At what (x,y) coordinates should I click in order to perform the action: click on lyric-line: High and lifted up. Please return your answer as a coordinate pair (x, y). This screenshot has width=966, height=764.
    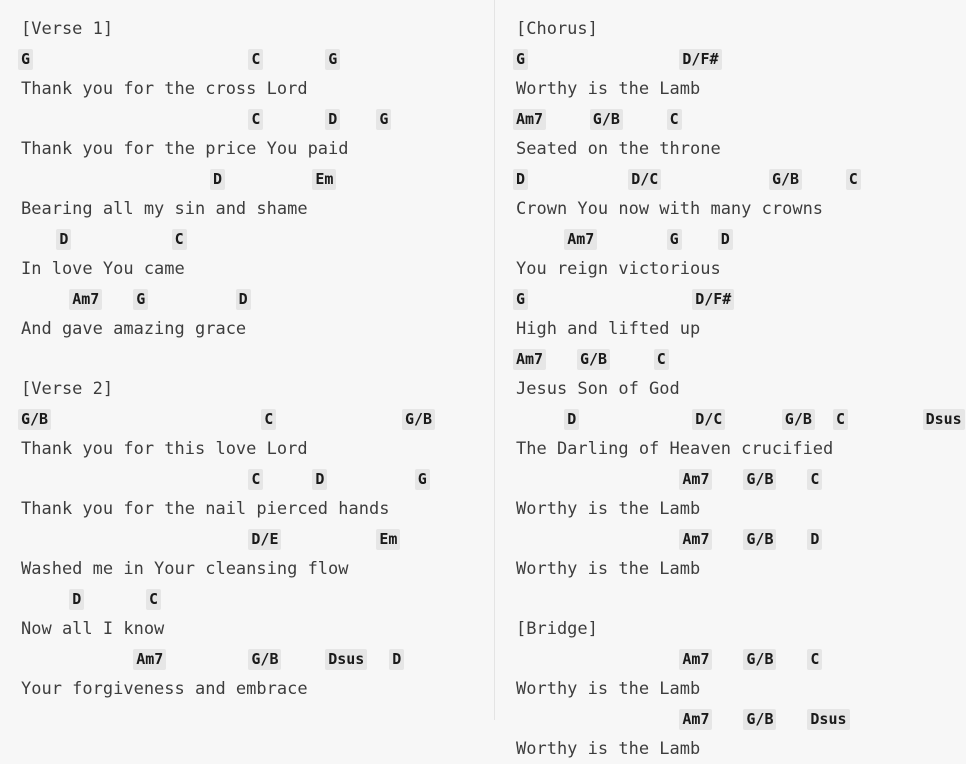
    Looking at the image, I should click on (608, 329).